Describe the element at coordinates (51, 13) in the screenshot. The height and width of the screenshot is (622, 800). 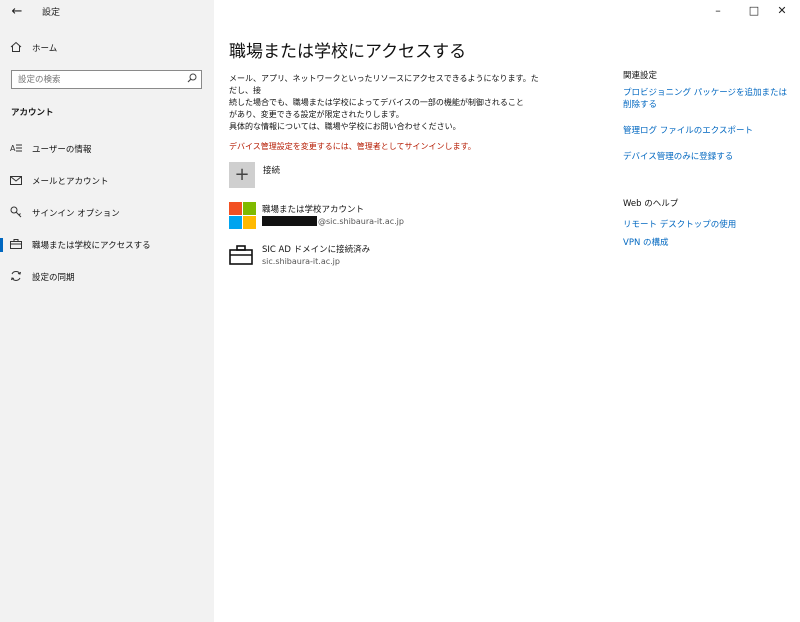
I see `app-title: 設定` at that location.